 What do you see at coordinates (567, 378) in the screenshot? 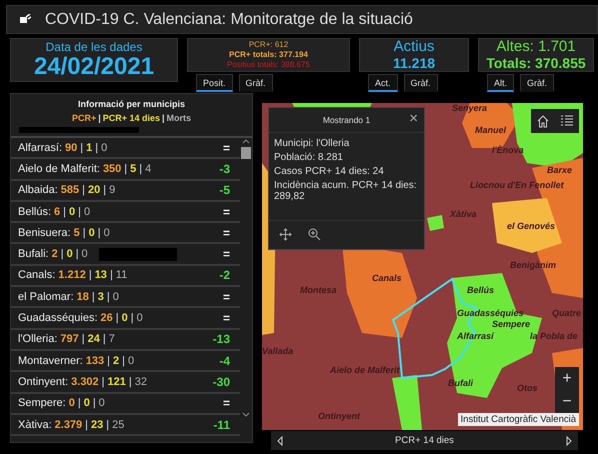
I see `zoom-in-button: +` at bounding box center [567, 378].